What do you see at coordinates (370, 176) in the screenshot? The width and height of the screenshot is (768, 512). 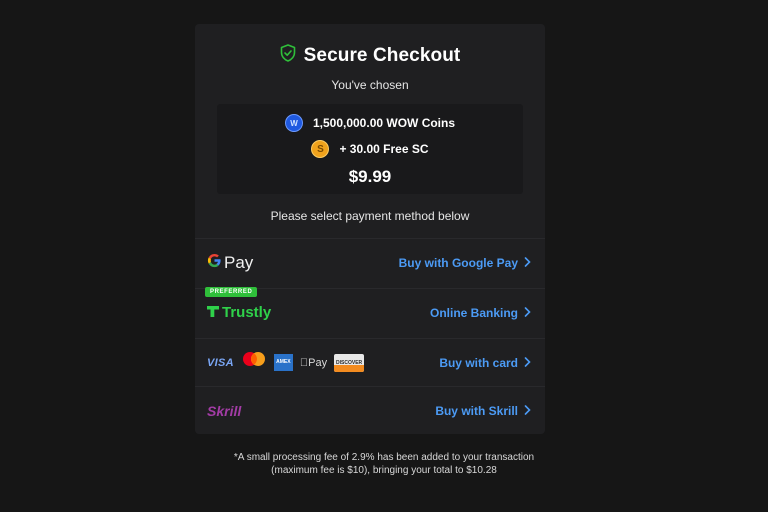 I see `price: $9.99` at bounding box center [370, 176].